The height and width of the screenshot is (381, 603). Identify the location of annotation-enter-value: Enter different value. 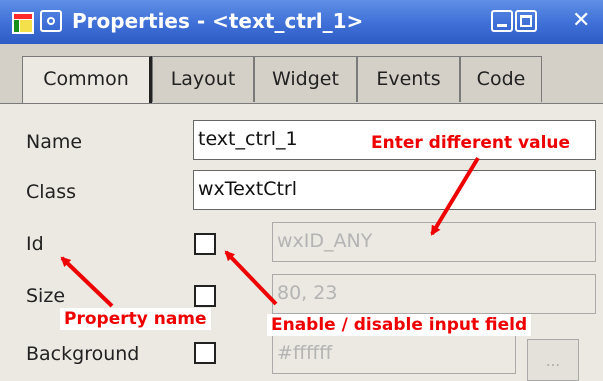
(471, 143).